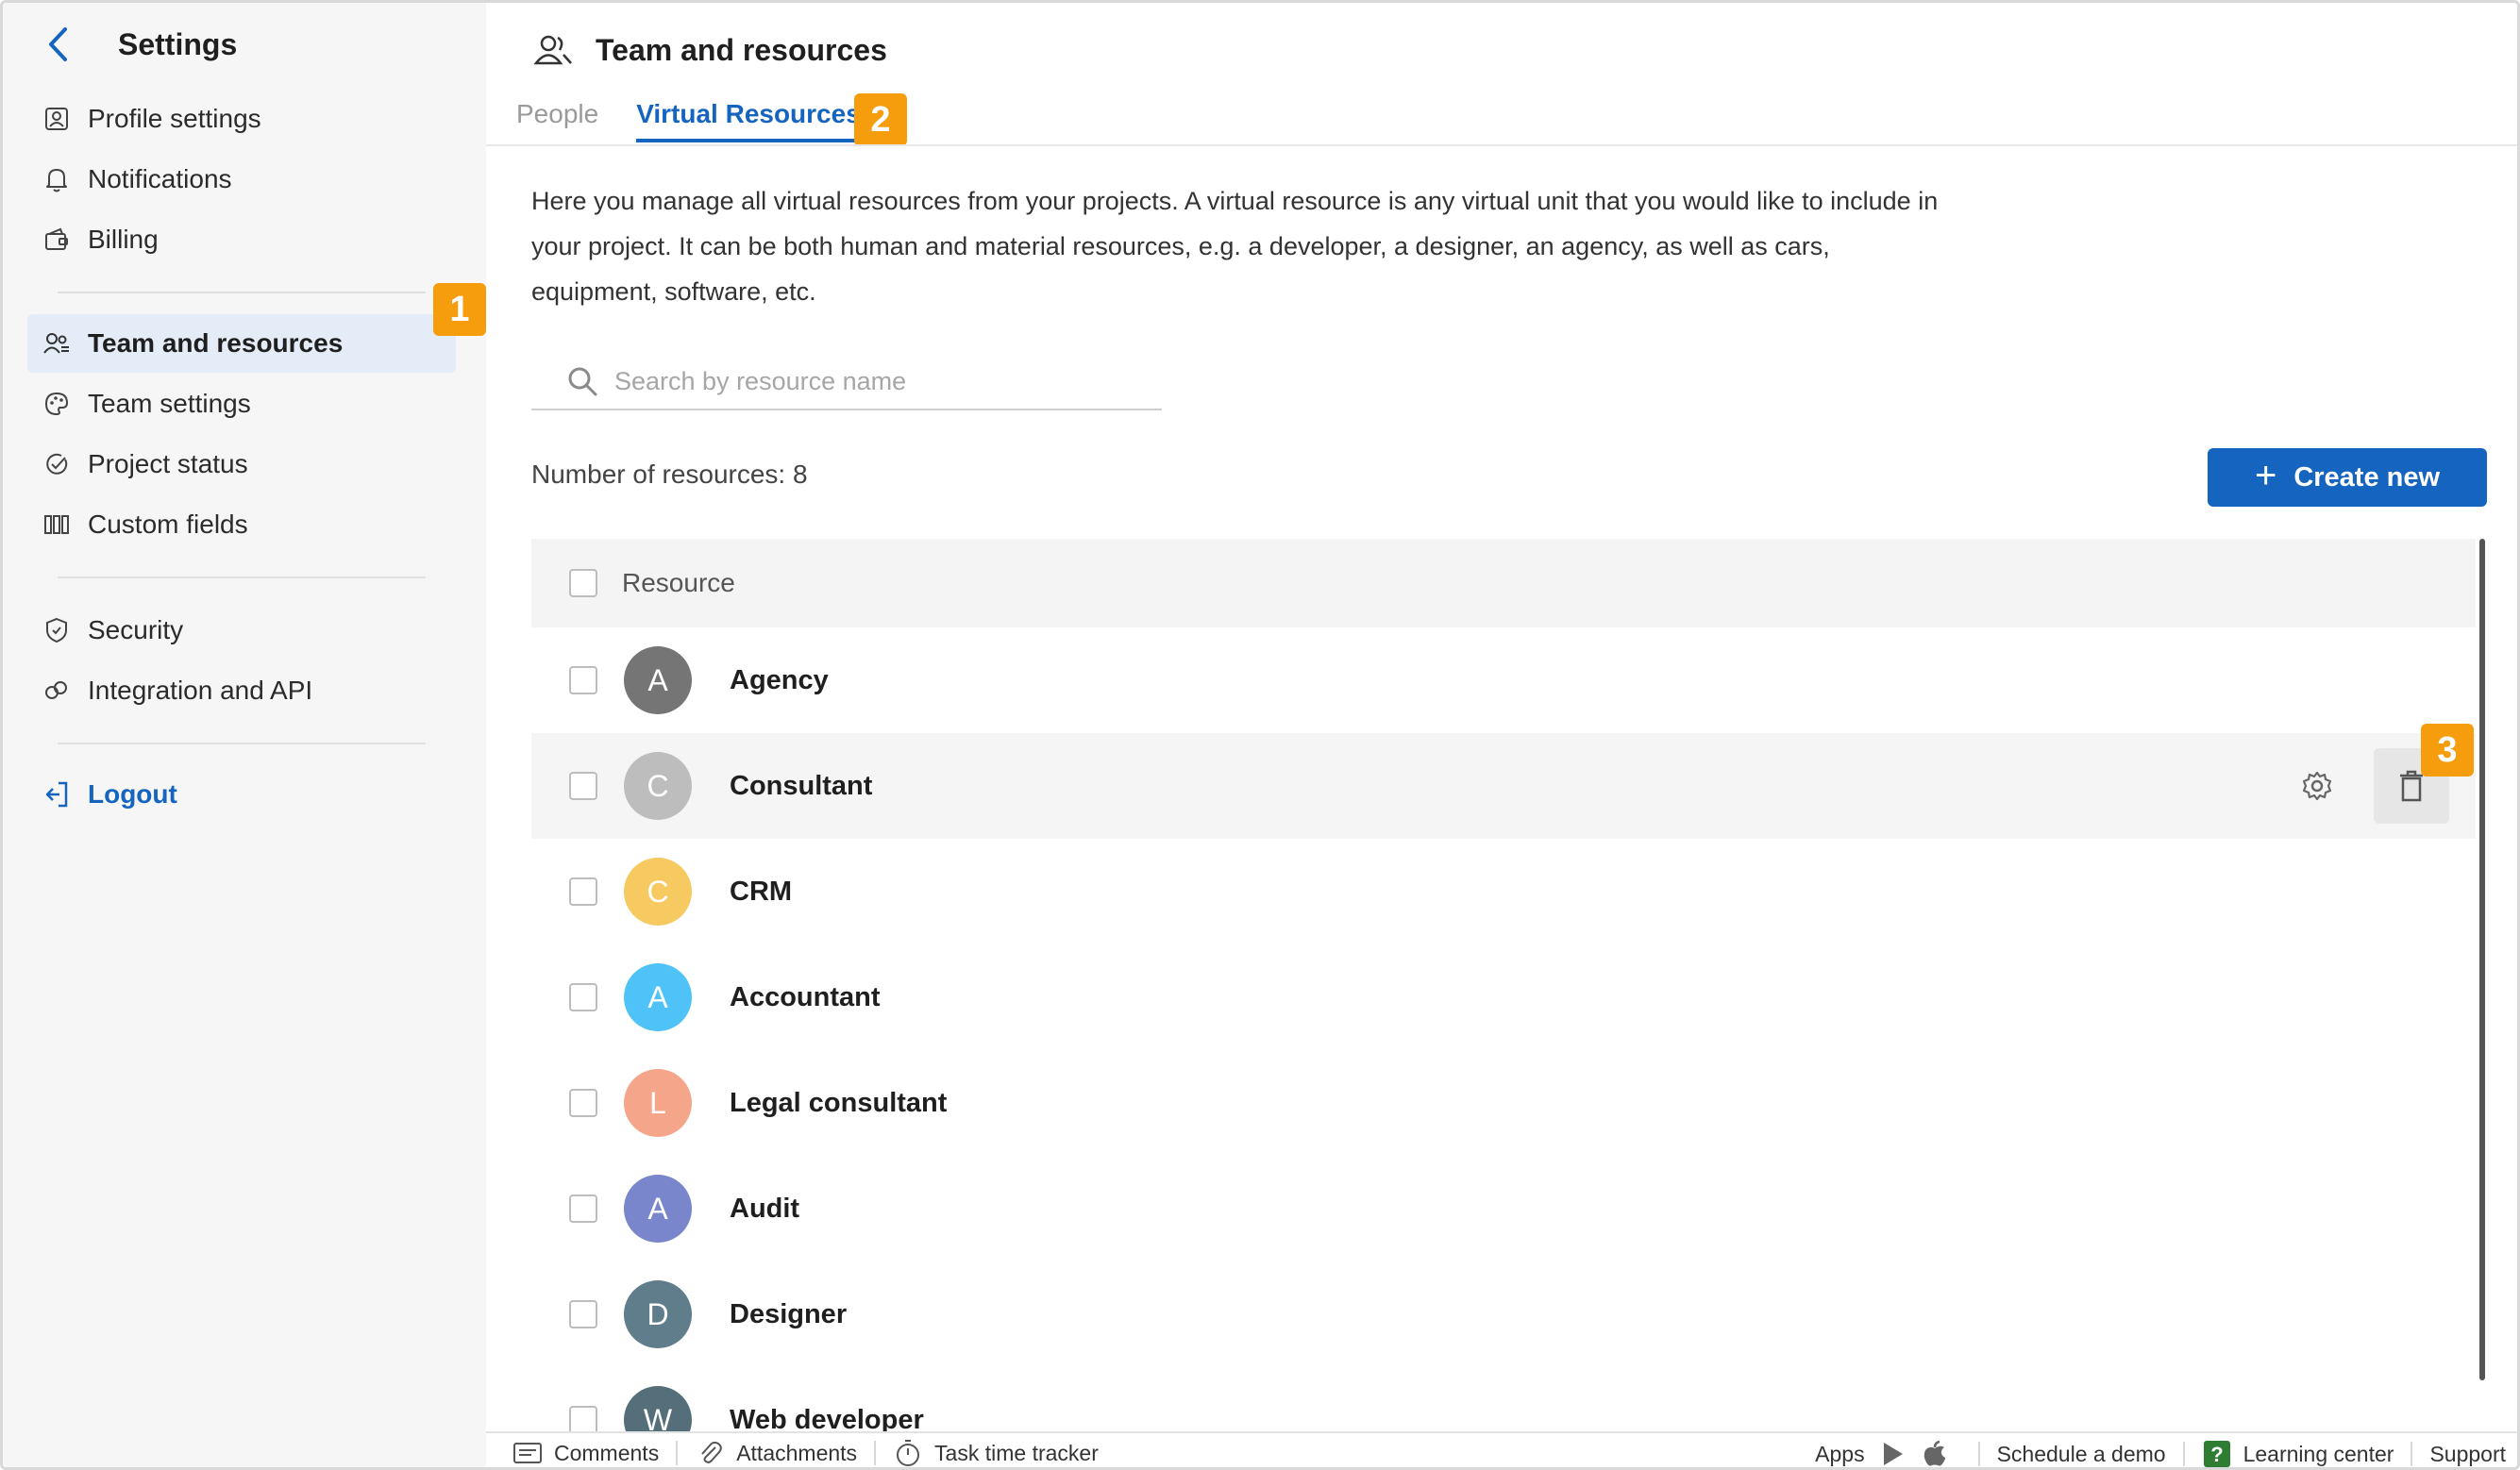 The height and width of the screenshot is (1470, 2520). I want to click on palette-icon, so click(57, 404).